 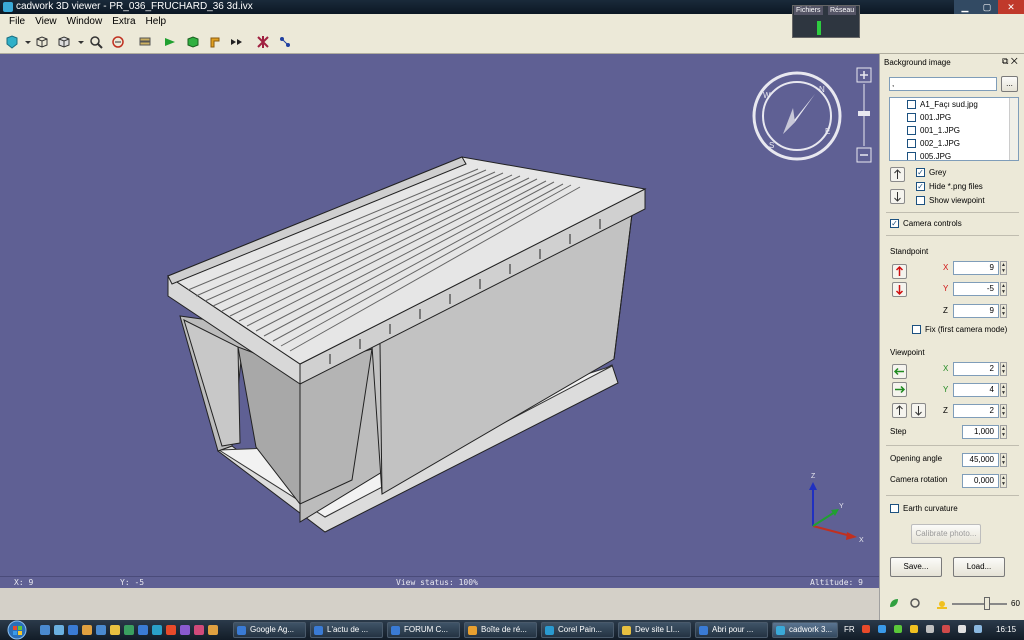 I want to click on brightness-slider-track, so click(x=979, y=604).